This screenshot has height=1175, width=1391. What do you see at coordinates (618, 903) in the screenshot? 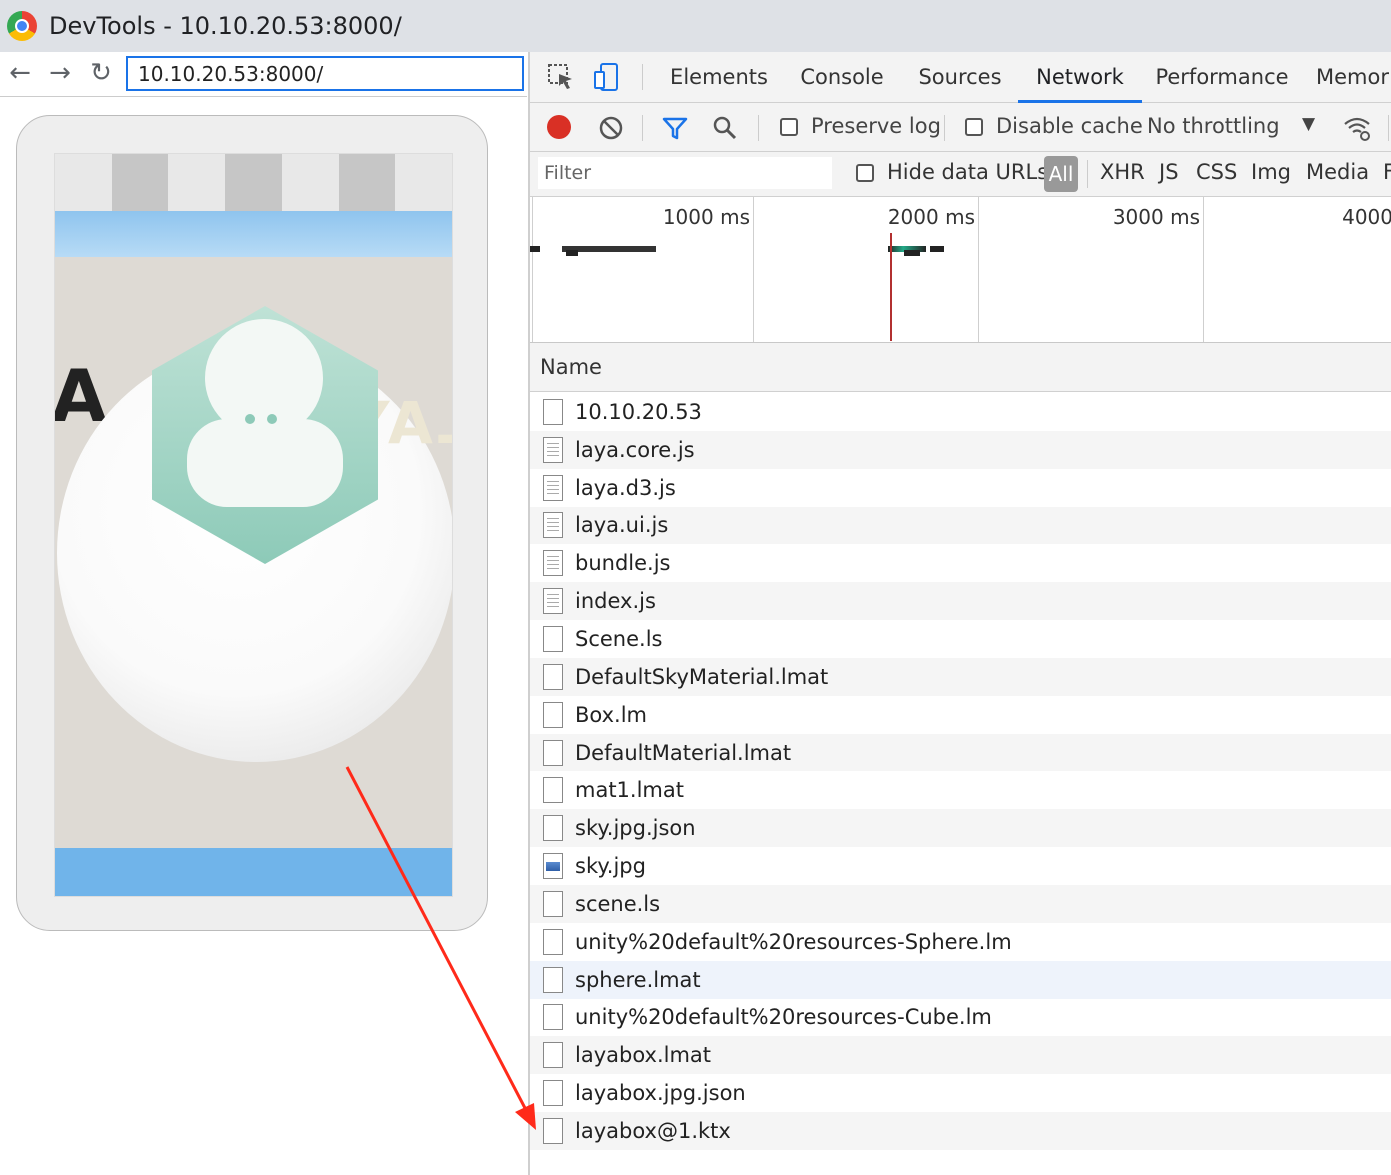
I see `request-name: scene.ls` at bounding box center [618, 903].